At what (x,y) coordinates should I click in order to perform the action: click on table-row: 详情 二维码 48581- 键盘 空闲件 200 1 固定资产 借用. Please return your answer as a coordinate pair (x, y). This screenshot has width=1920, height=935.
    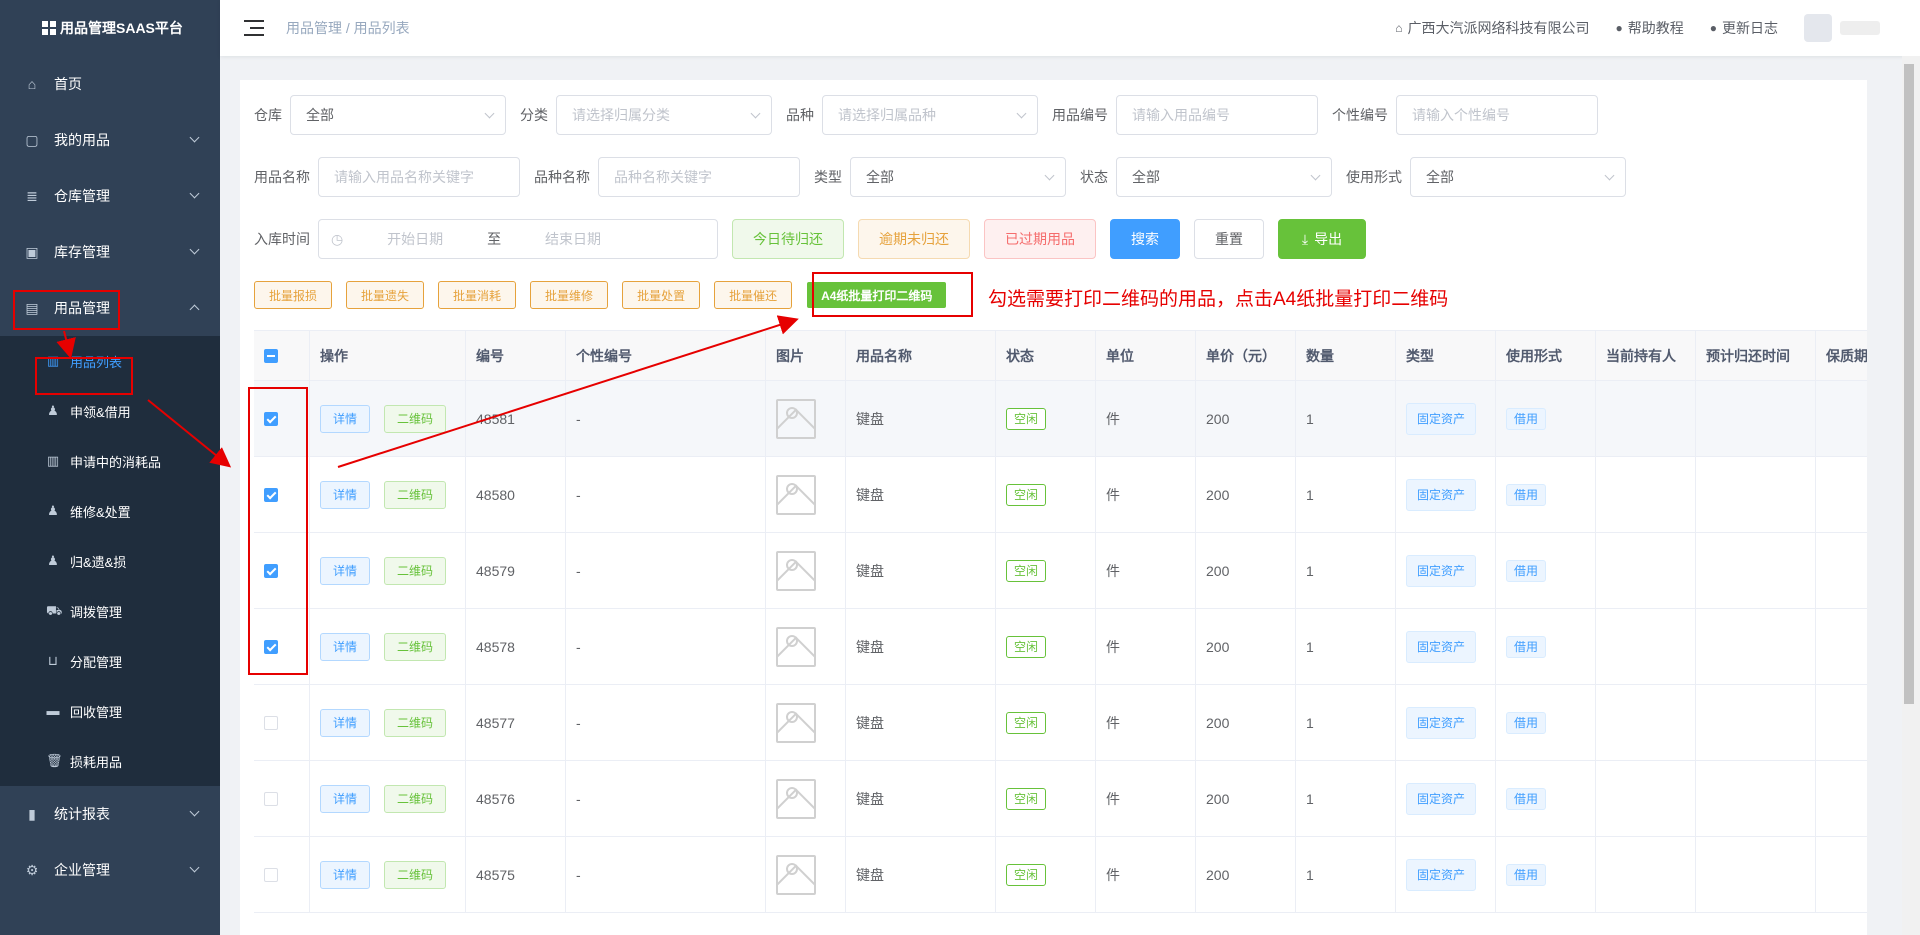
    Looking at the image, I should click on (1060, 419).